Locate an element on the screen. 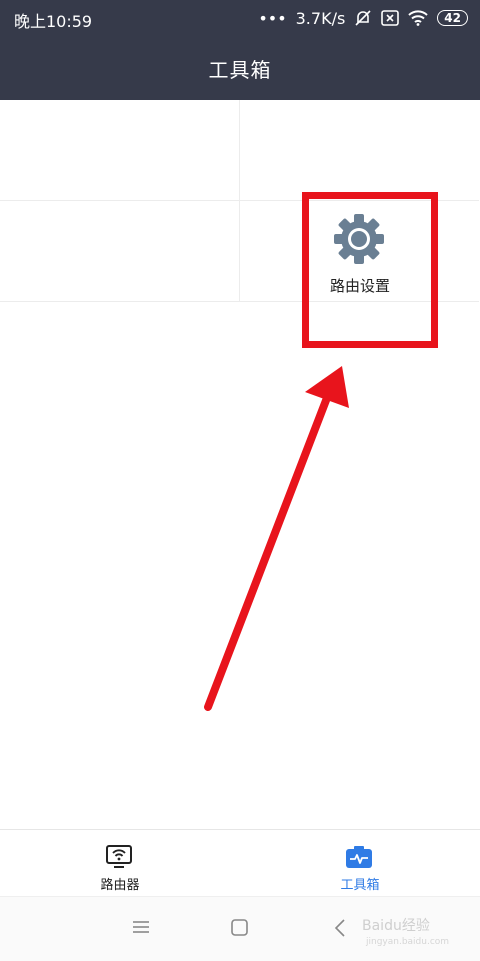 The height and width of the screenshot is (961, 480). home-icon is located at coordinates (239, 927).